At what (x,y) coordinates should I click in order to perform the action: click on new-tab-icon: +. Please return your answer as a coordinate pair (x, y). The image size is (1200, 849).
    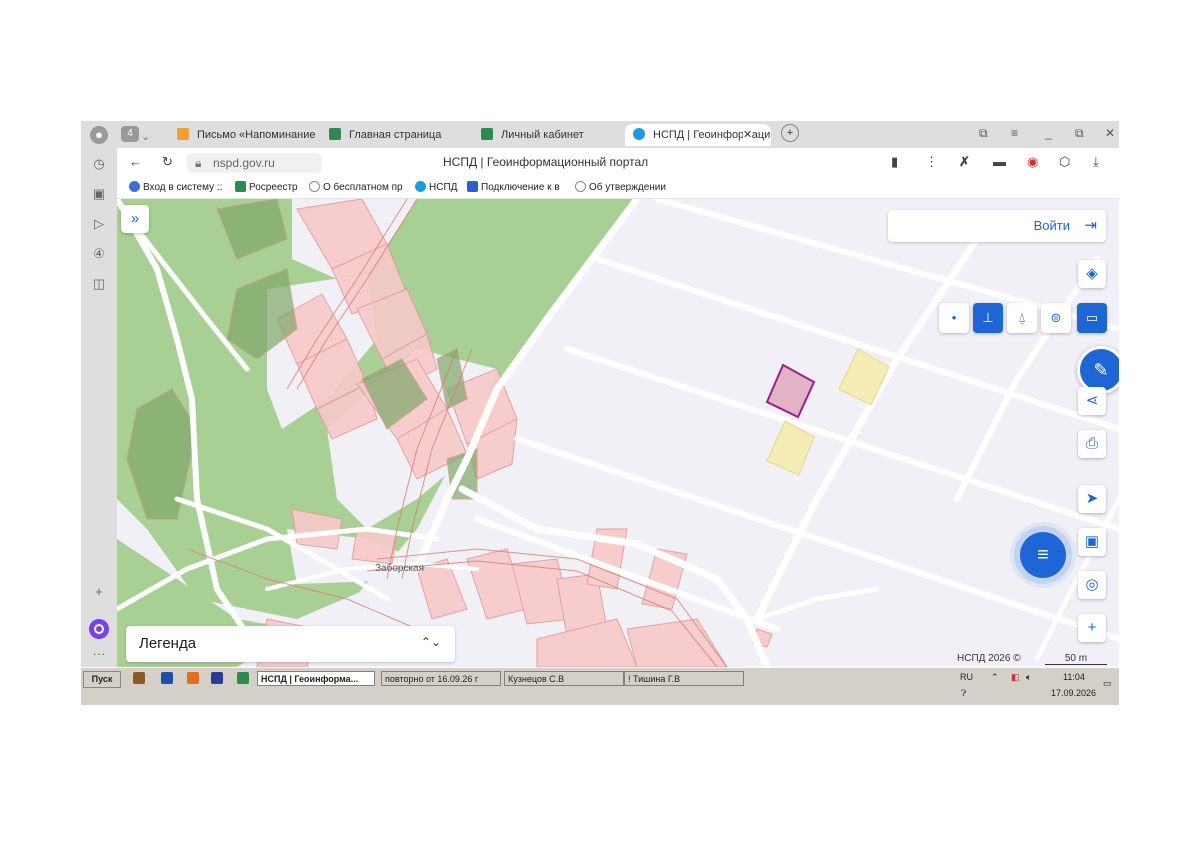
    Looking at the image, I should click on (790, 133).